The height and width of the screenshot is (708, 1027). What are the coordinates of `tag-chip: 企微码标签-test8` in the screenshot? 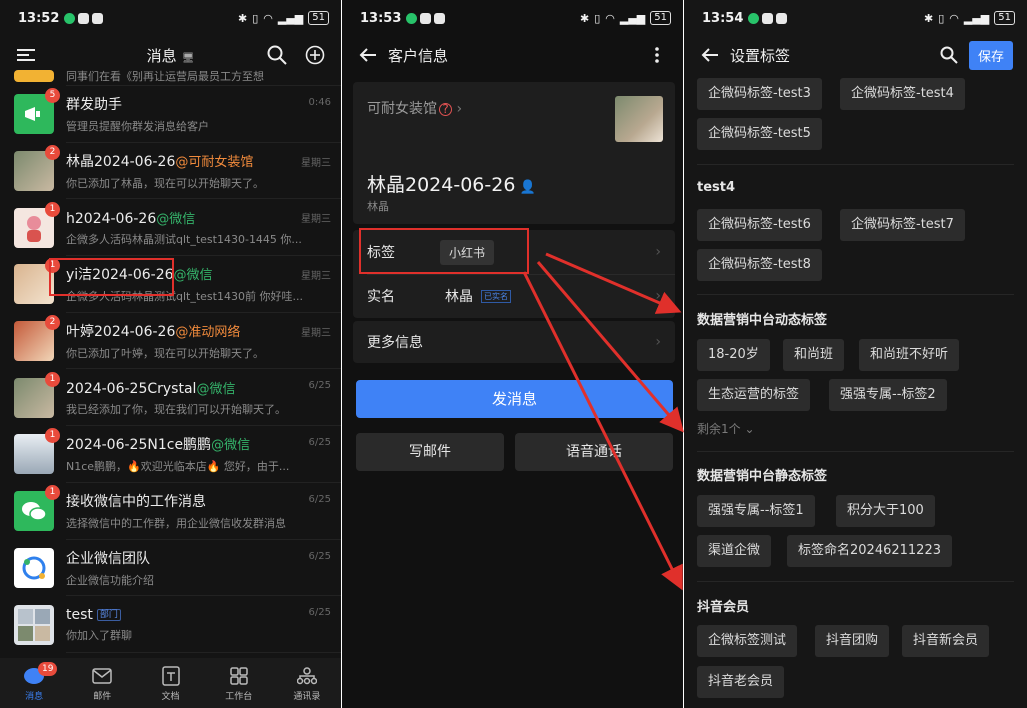 It's located at (759, 265).